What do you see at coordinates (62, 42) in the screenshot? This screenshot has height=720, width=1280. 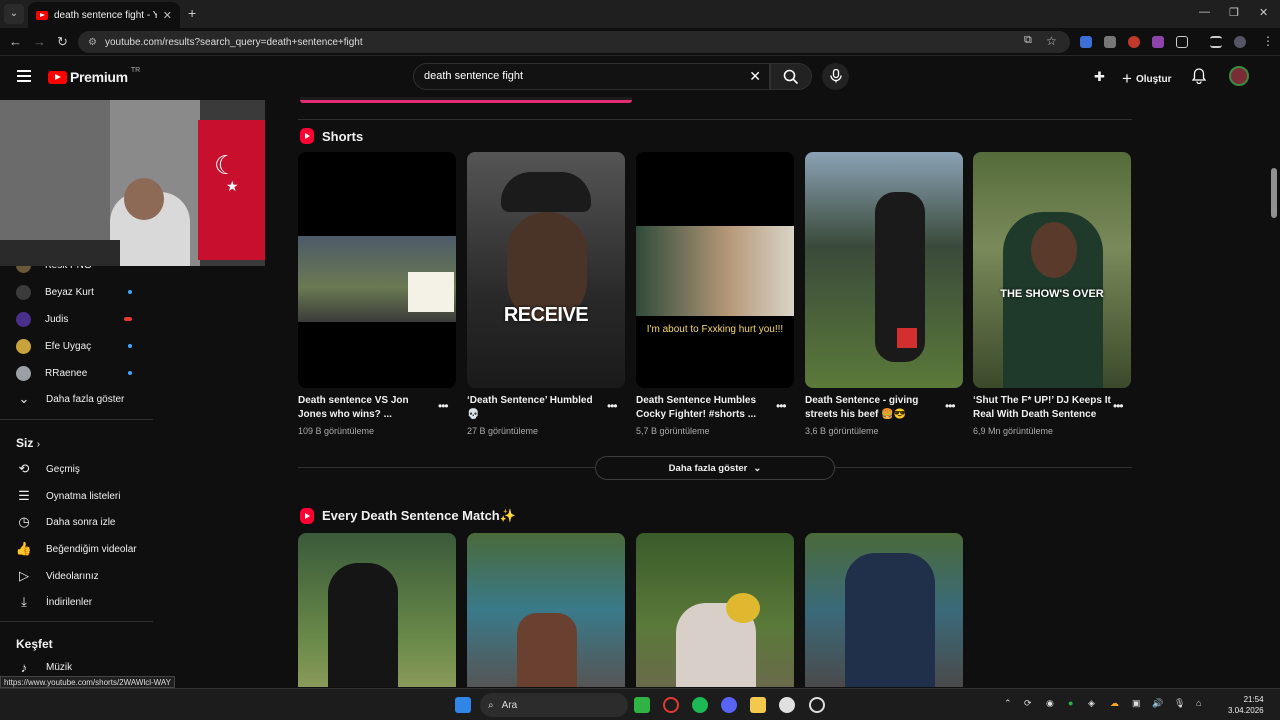 I see `reload-icon: ↻` at bounding box center [62, 42].